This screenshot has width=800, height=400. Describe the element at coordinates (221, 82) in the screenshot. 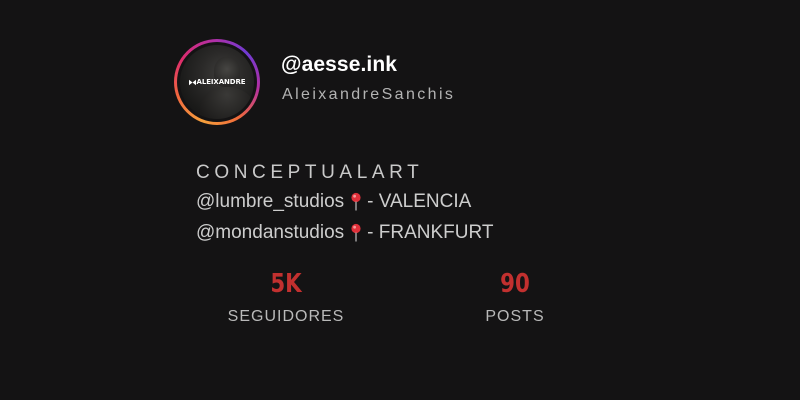

I see `avatar-logo-text: ALEIXANDRE` at that location.